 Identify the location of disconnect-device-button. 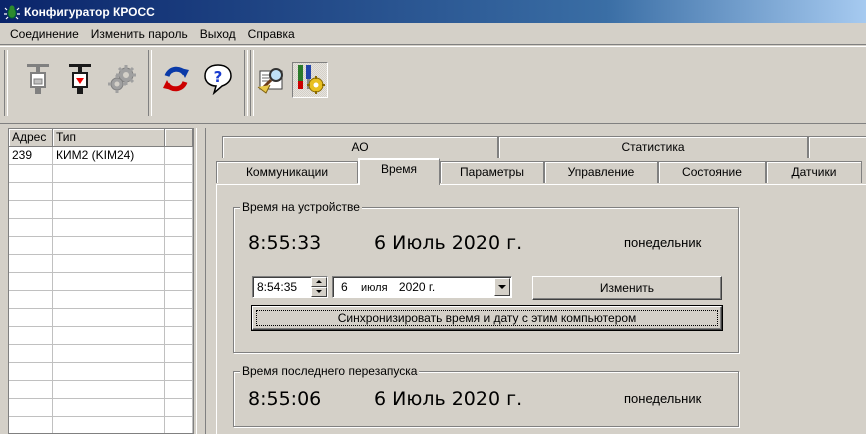
(80, 80).